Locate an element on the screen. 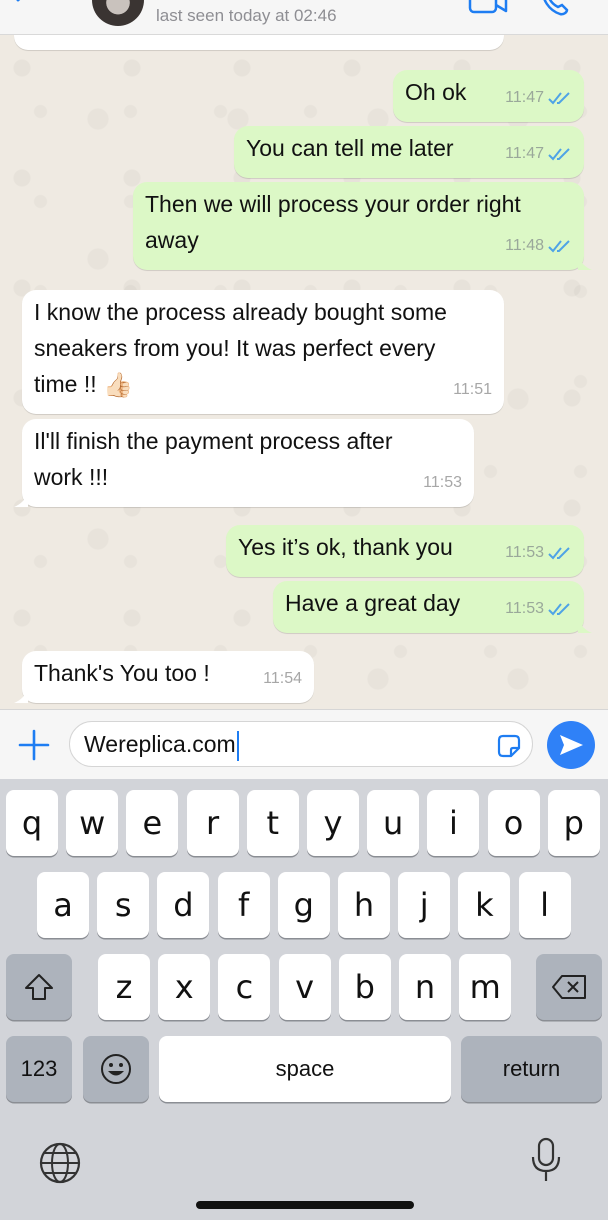  send-arrow-icon is located at coordinates (571, 745).